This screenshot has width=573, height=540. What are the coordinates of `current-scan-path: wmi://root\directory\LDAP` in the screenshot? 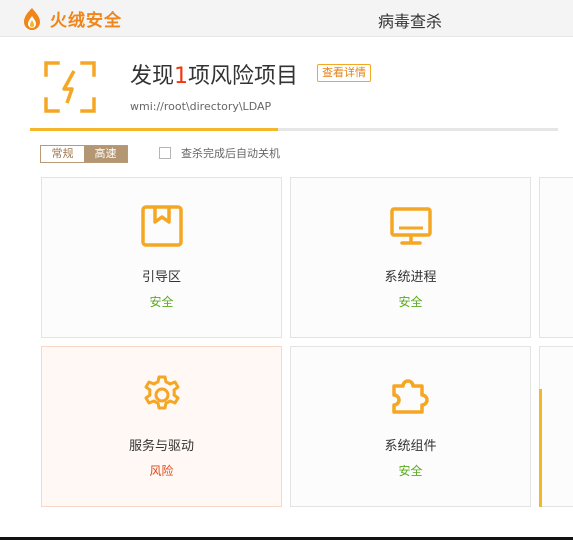 It's located at (201, 106).